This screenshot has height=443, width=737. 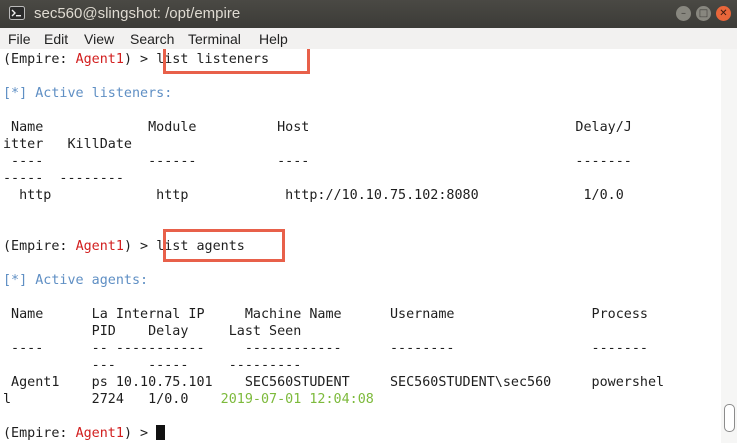 What do you see at coordinates (152, 39) in the screenshot?
I see `menu-search: Search` at bounding box center [152, 39].